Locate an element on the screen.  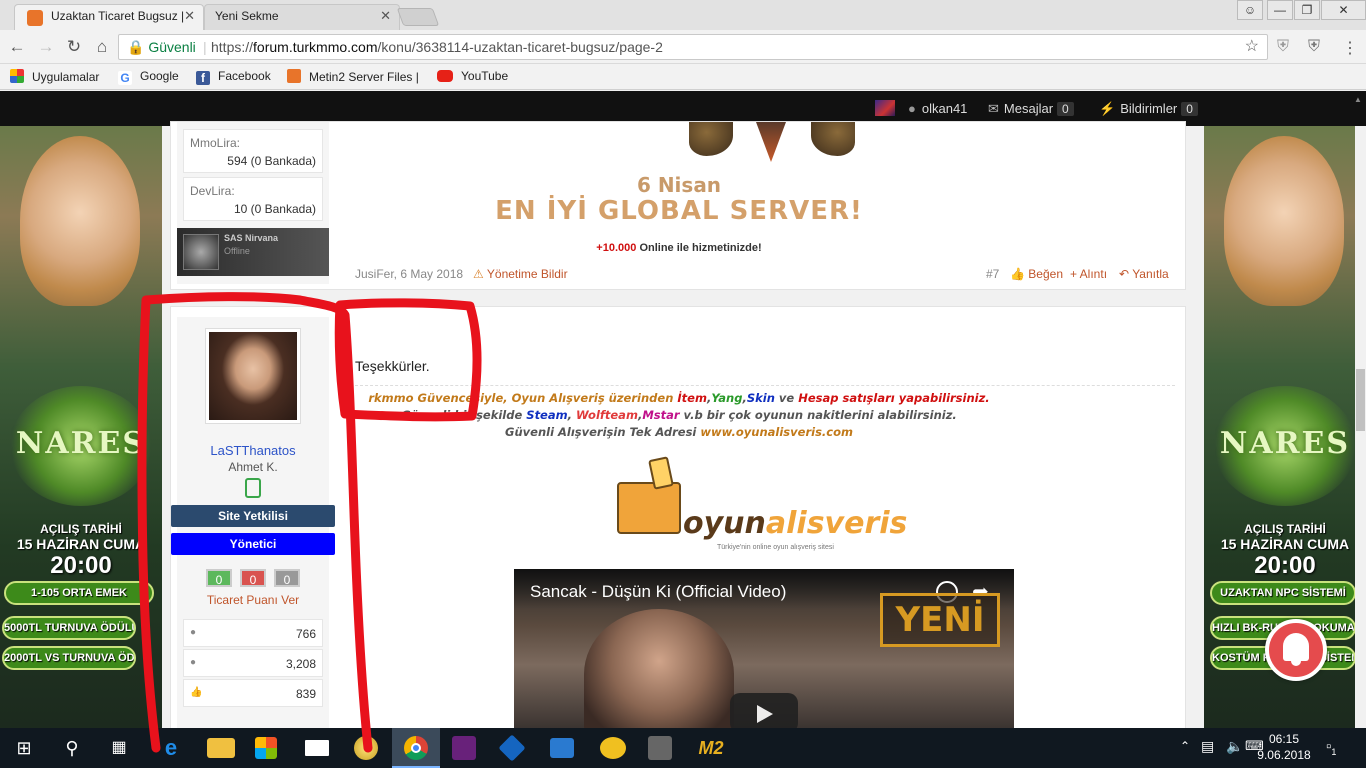
ad-character-image is located at coordinates (1284, 221).